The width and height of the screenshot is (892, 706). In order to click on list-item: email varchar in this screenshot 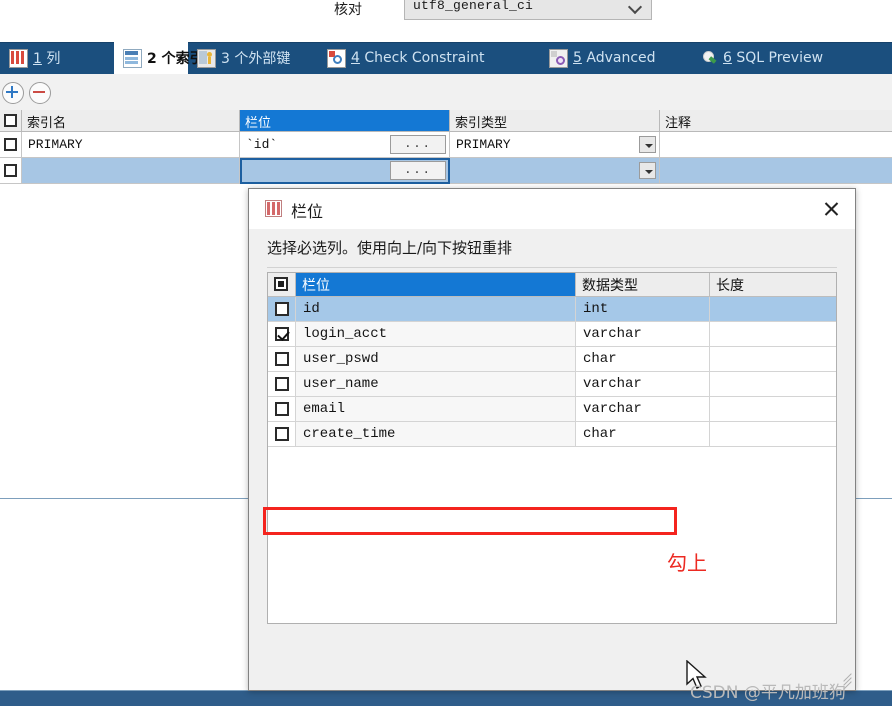, I will do `click(552, 409)`.